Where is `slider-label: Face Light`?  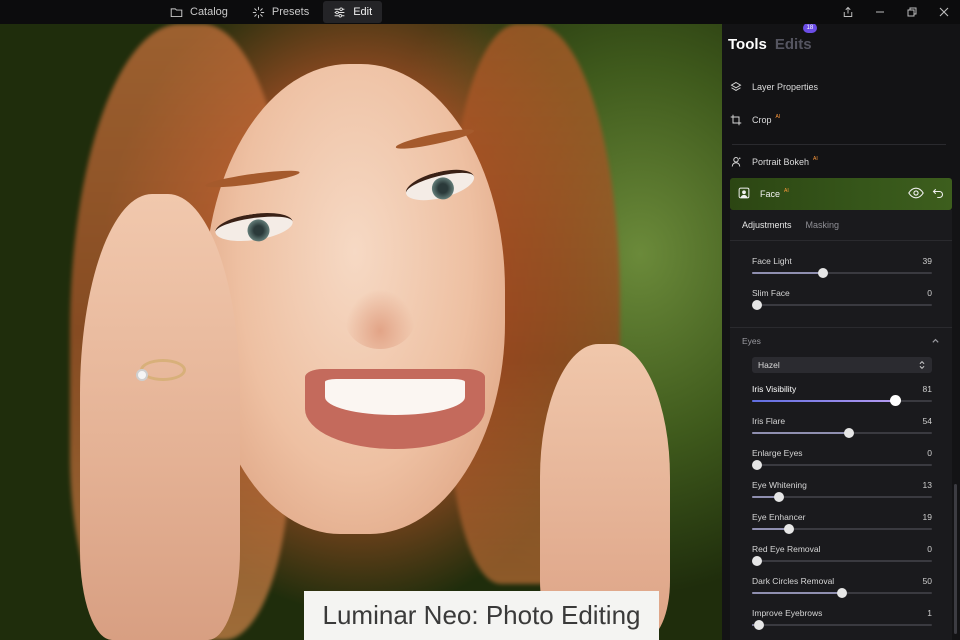 slider-label: Face Light is located at coordinates (772, 261).